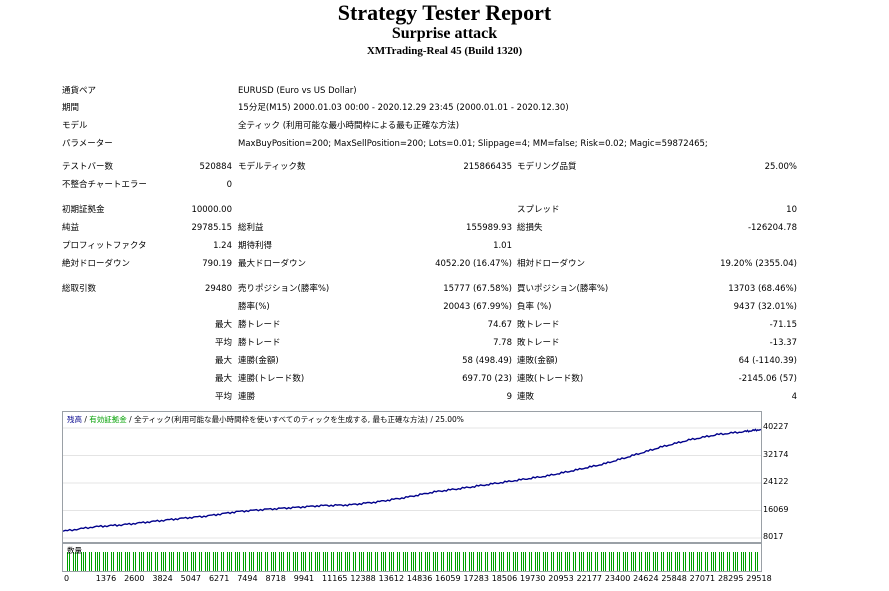 The width and height of the screenshot is (889, 591). I want to click on x-tick-label: 5047, so click(190, 578).